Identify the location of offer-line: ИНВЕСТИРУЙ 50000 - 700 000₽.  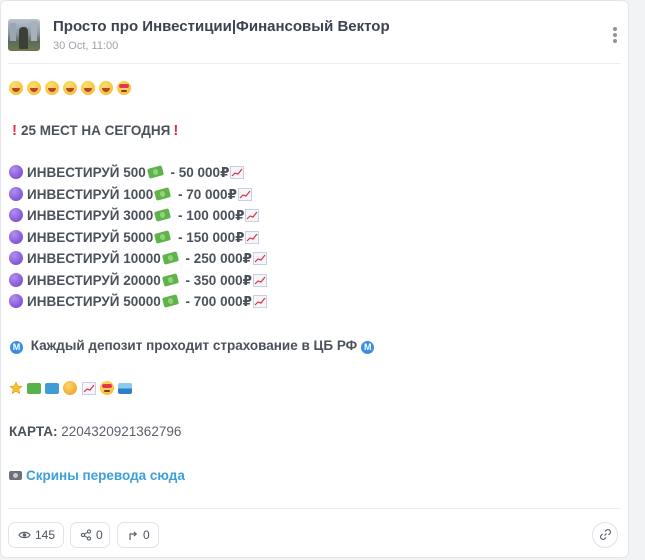
(138, 302).